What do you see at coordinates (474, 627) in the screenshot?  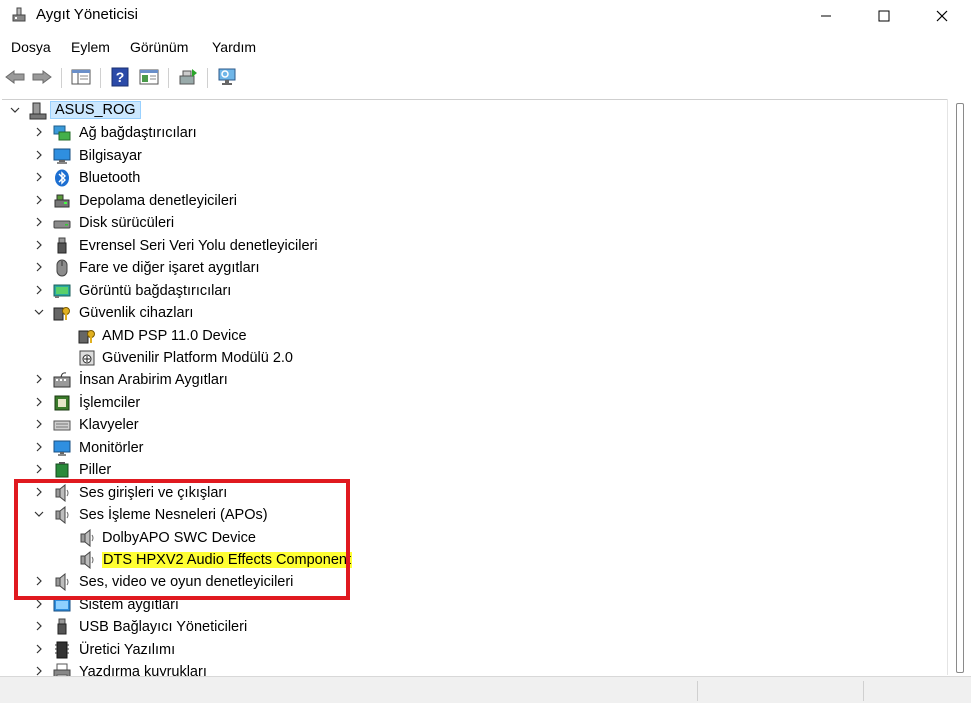 I see `tree-category: USB Bağlayıcı Yöneticileri` at bounding box center [474, 627].